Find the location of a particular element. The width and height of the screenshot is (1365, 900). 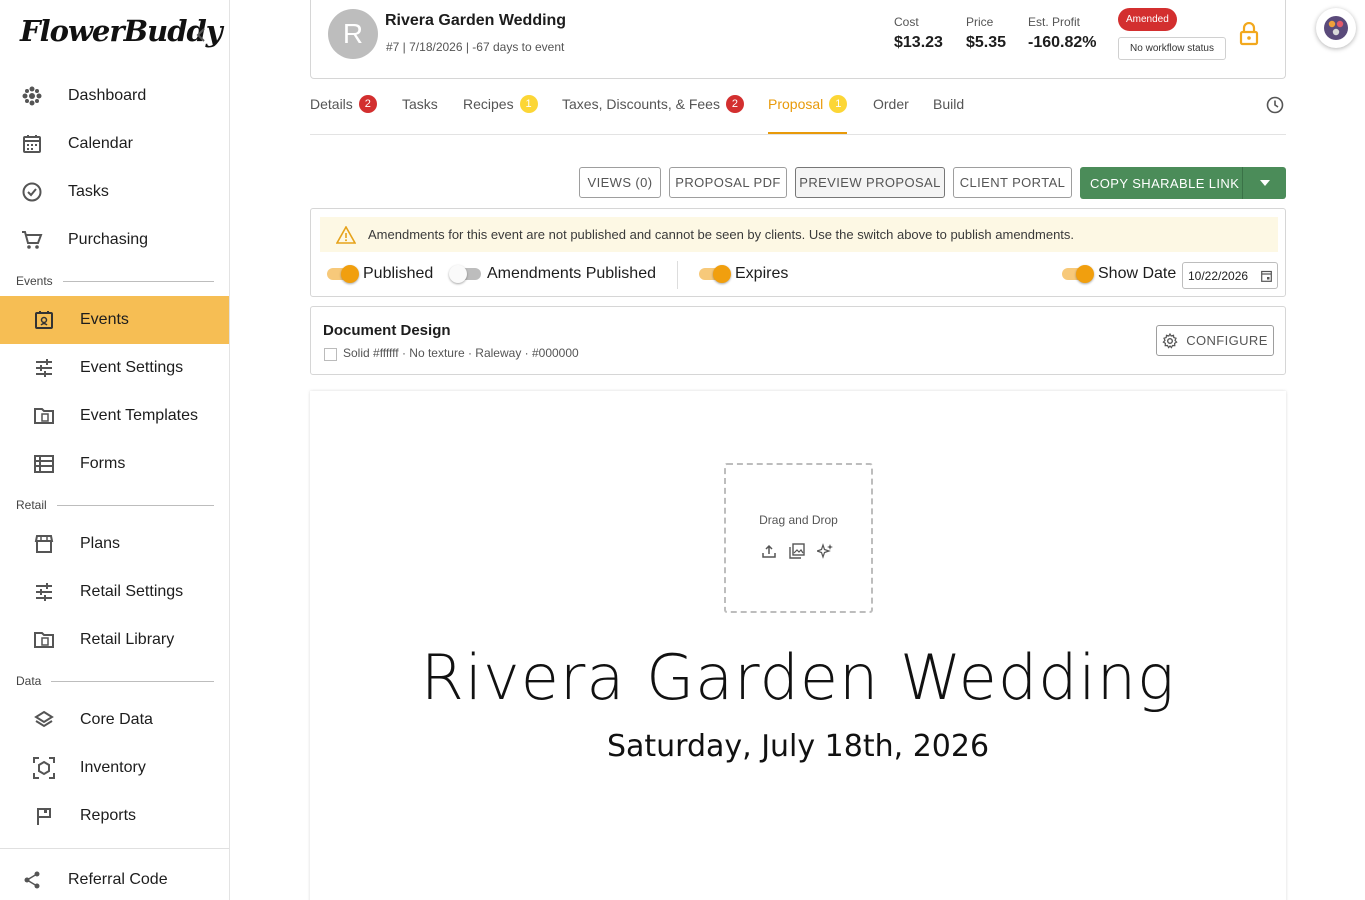

preview-proposal-button: PREVIEW PROPOSAL is located at coordinates (870, 182).